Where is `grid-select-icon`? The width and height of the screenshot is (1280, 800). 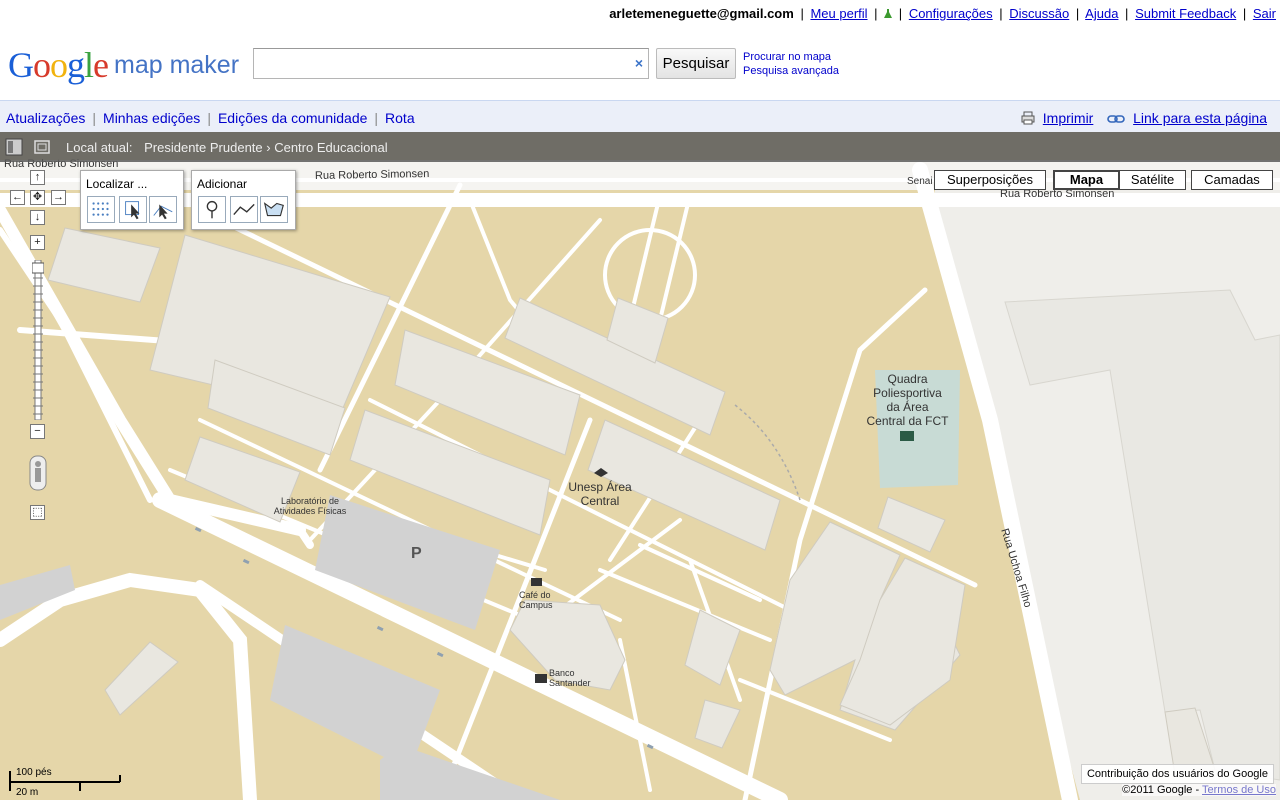 grid-select-icon is located at coordinates (101, 209).